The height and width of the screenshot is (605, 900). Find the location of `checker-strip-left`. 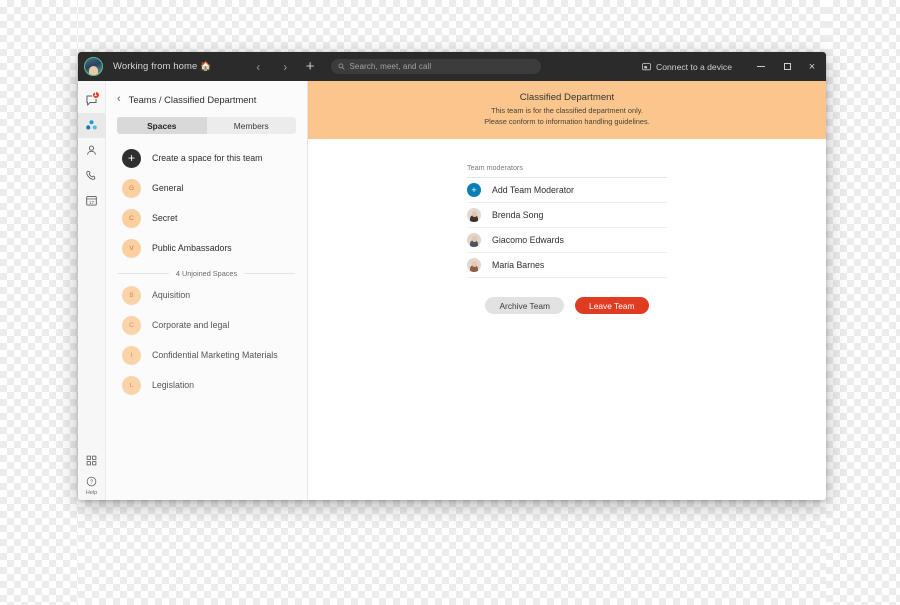

checker-strip-left is located at coordinates (39, 302).